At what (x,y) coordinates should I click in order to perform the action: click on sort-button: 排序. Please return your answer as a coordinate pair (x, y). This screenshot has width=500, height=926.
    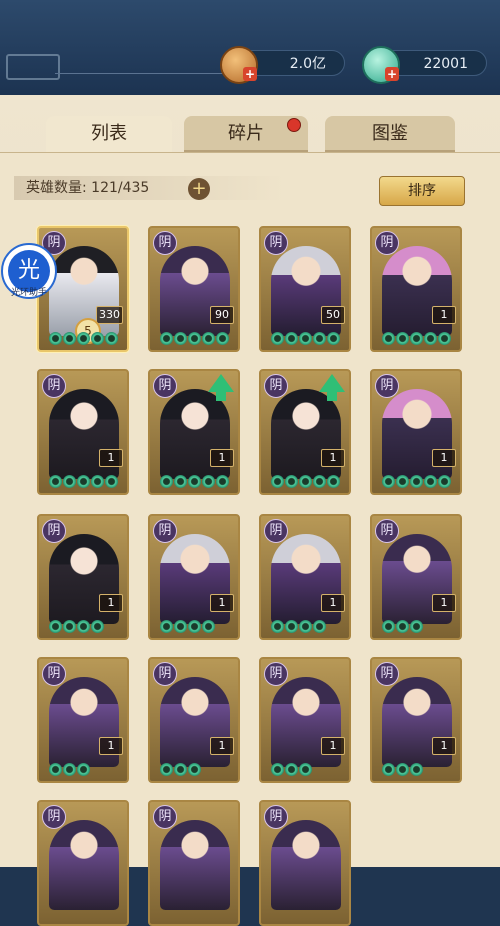
    Looking at the image, I should click on (422, 191).